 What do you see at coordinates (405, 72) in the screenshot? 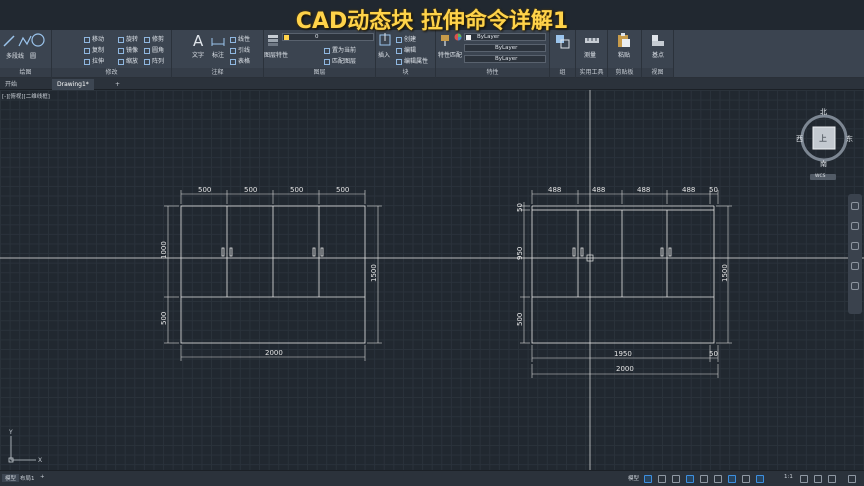
I see `panel-title-block: 块` at bounding box center [405, 72].